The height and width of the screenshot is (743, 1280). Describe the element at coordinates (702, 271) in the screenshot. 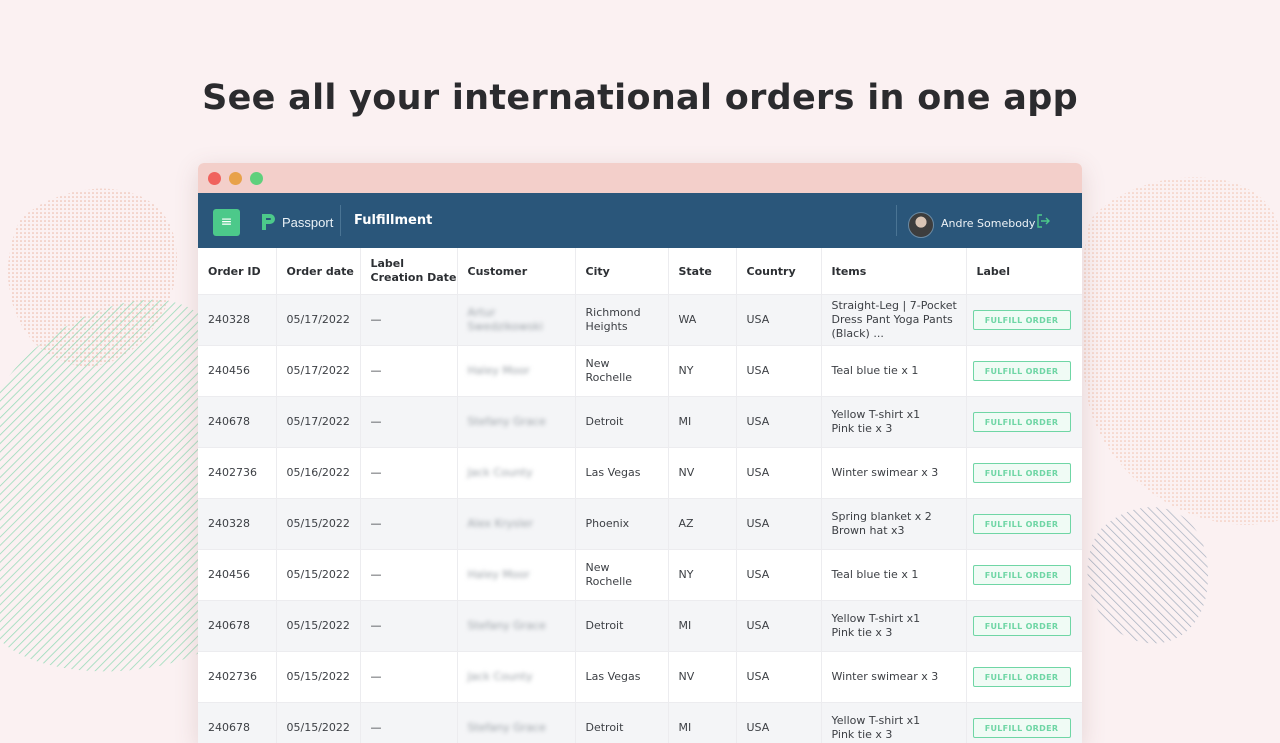

I see `col-header-state: State` at that location.